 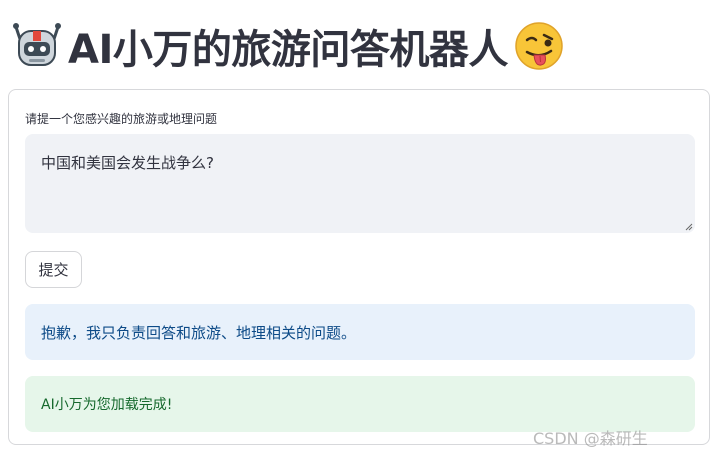 I want to click on success-alert-text: AI小万为您加载完成!, so click(x=107, y=405).